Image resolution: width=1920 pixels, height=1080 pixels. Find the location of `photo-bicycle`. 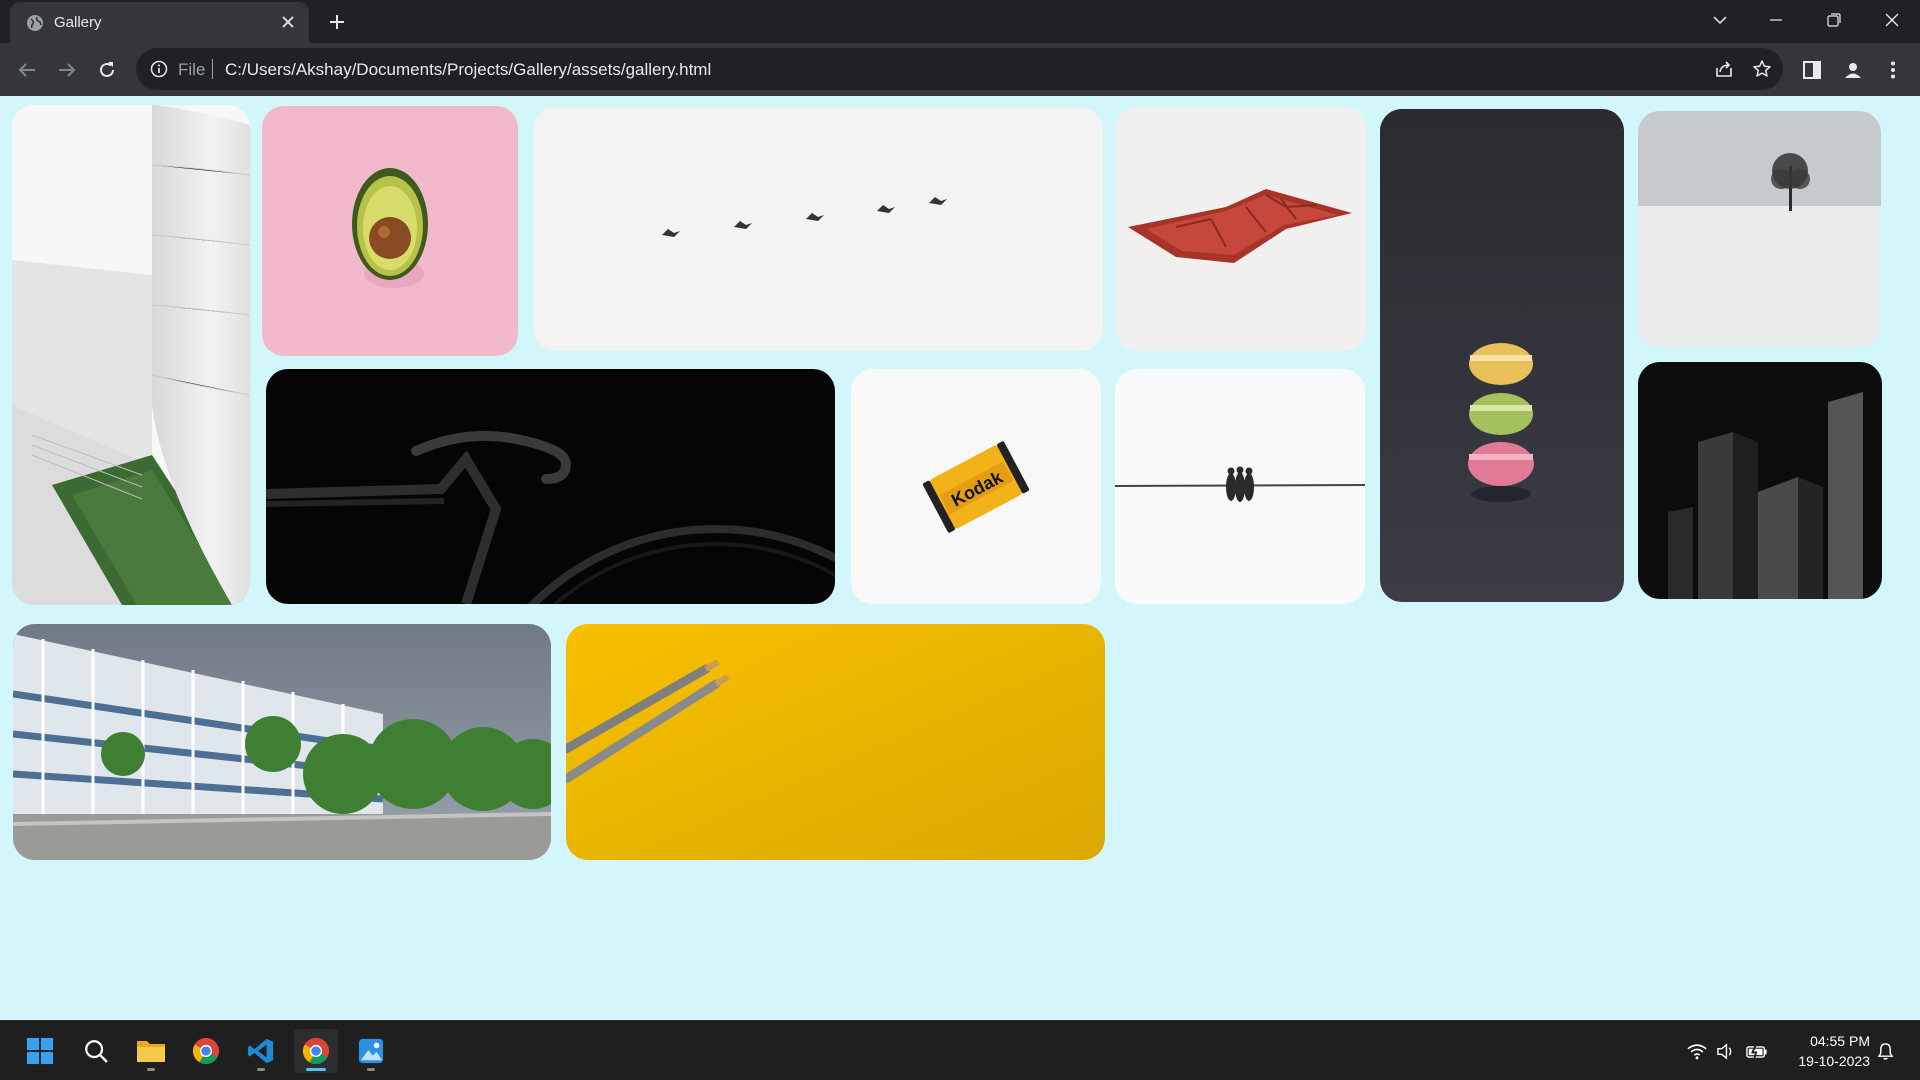

photo-bicycle is located at coordinates (550, 486).